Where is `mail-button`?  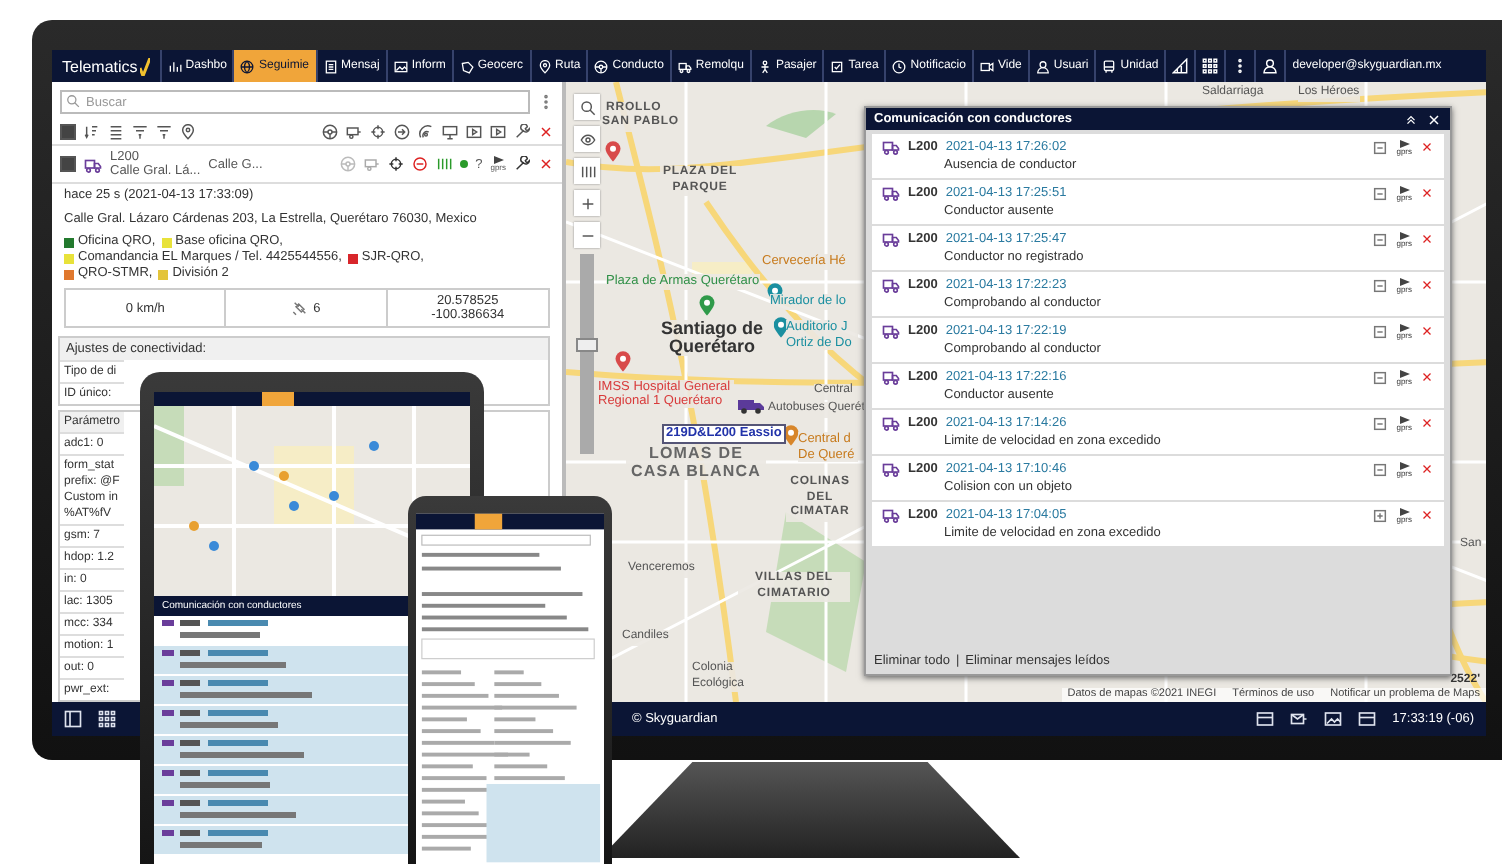 mail-button is located at coordinates (1299, 719).